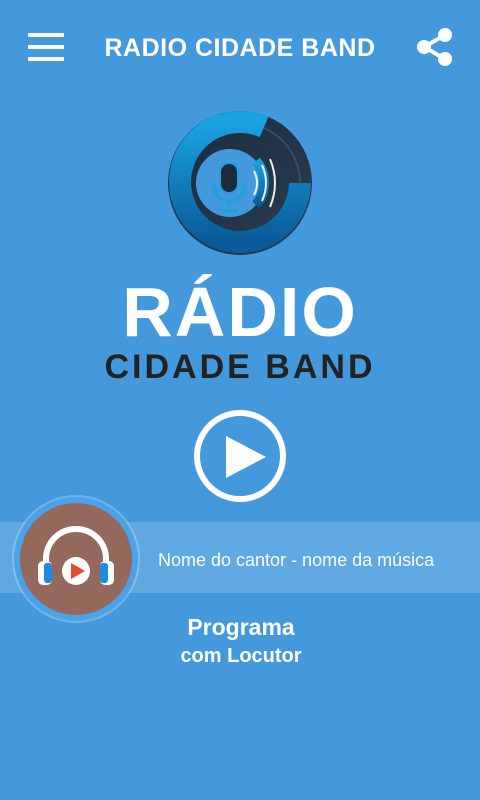 The height and width of the screenshot is (800, 480). I want to click on logo-title: RÁDIO, so click(240, 312).